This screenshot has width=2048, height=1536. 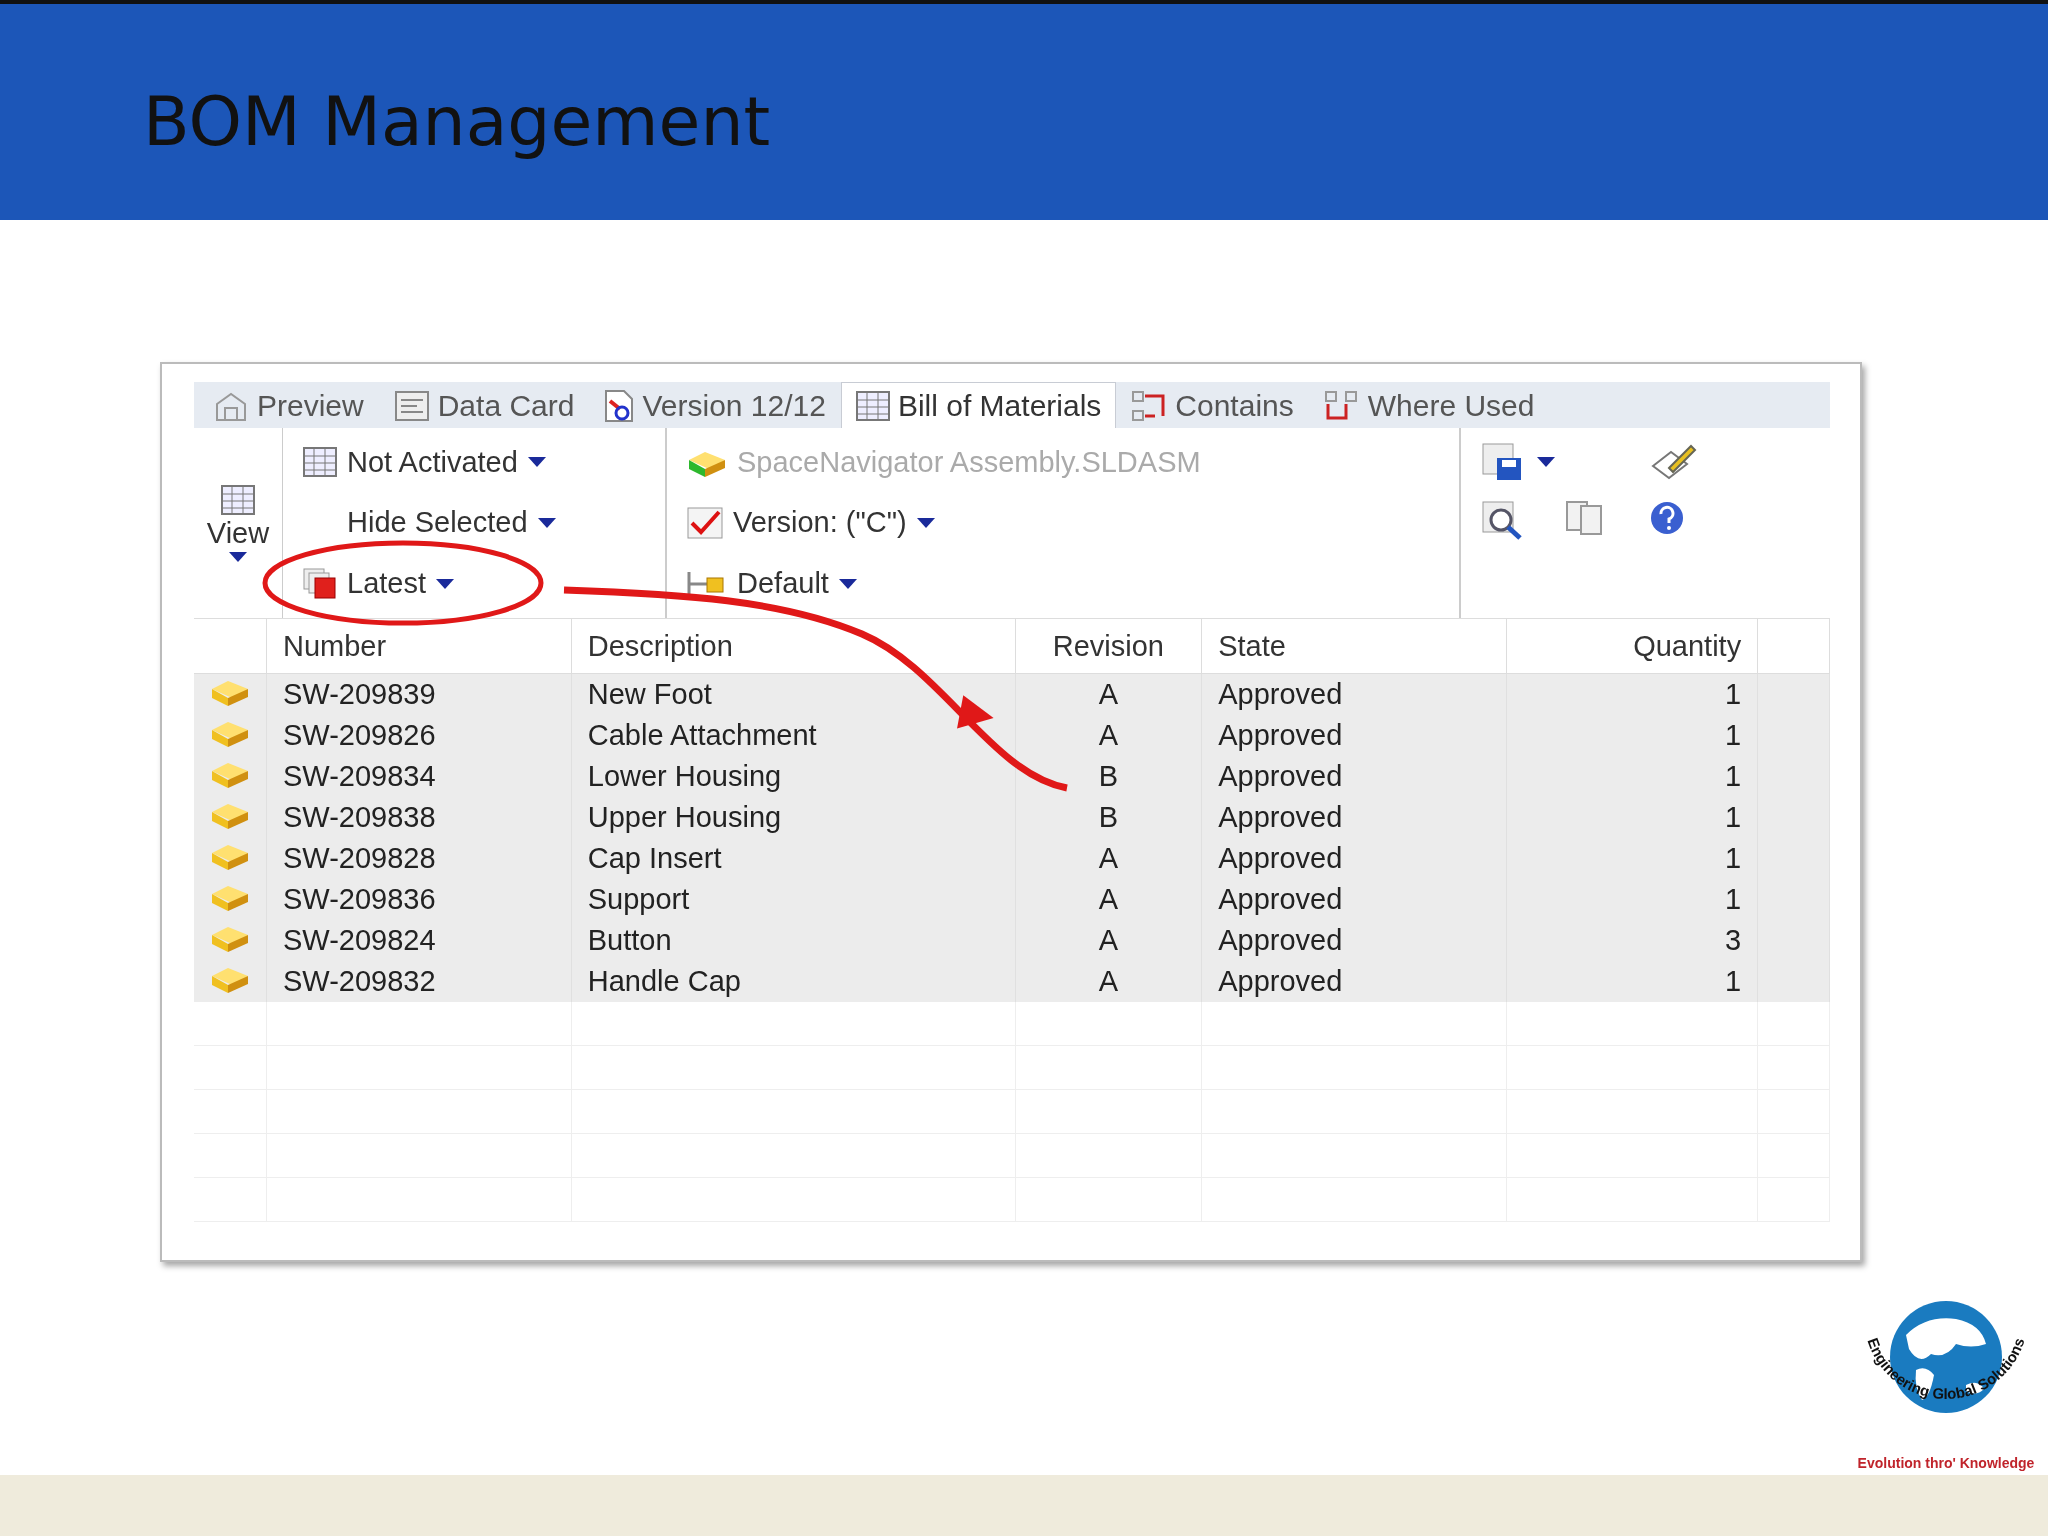 I want to click on table-cell: Cable Attachment, so click(x=793, y=735).